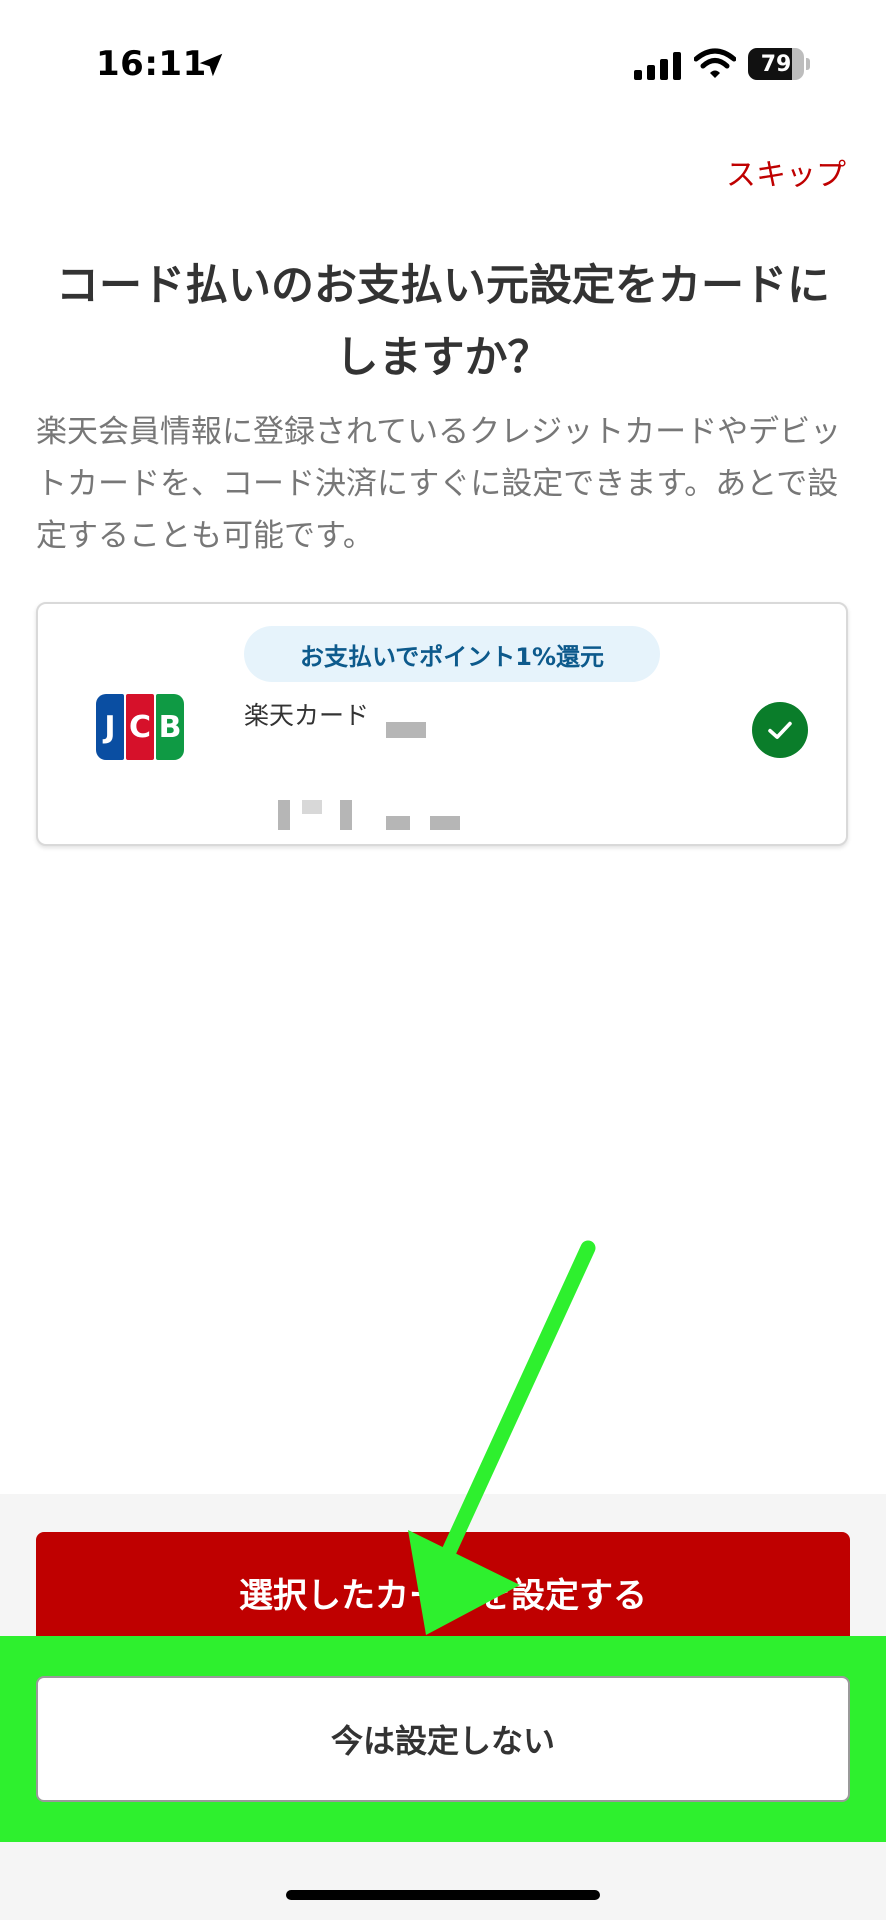 This screenshot has height=1920, width=886. Describe the element at coordinates (151, 64) in the screenshot. I see `status-time: 16:11` at that location.